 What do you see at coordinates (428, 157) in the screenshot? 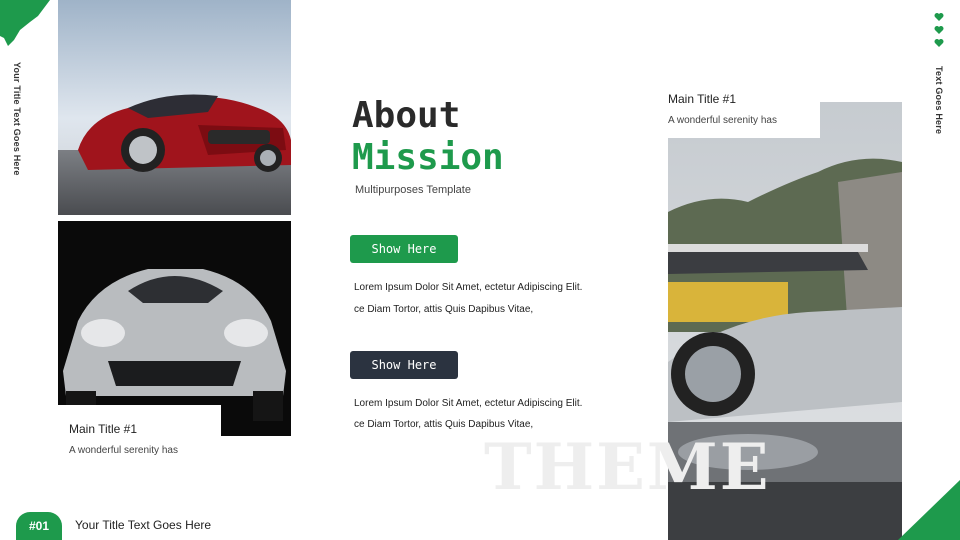
I see `page-title-mission: Mission` at bounding box center [428, 157].